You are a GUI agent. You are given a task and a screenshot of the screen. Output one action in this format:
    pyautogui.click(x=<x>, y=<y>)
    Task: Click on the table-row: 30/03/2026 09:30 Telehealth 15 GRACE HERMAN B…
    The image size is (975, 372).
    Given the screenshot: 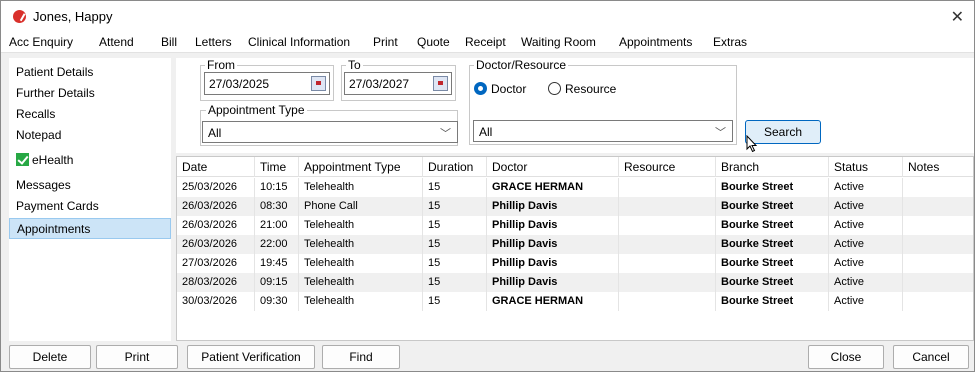 What is the action you would take?
    pyautogui.click(x=575, y=301)
    